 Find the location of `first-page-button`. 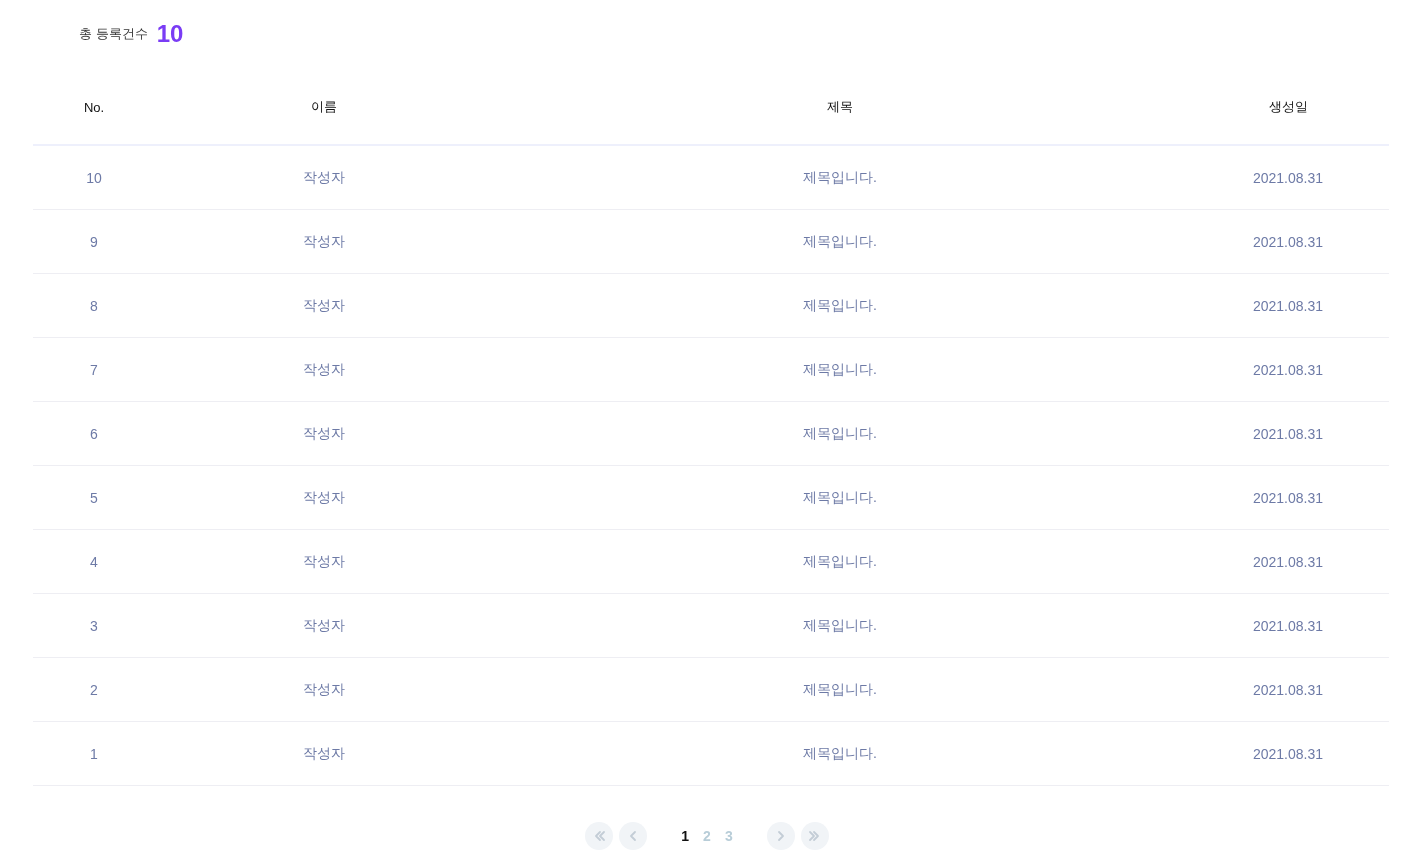

first-page-button is located at coordinates (599, 836).